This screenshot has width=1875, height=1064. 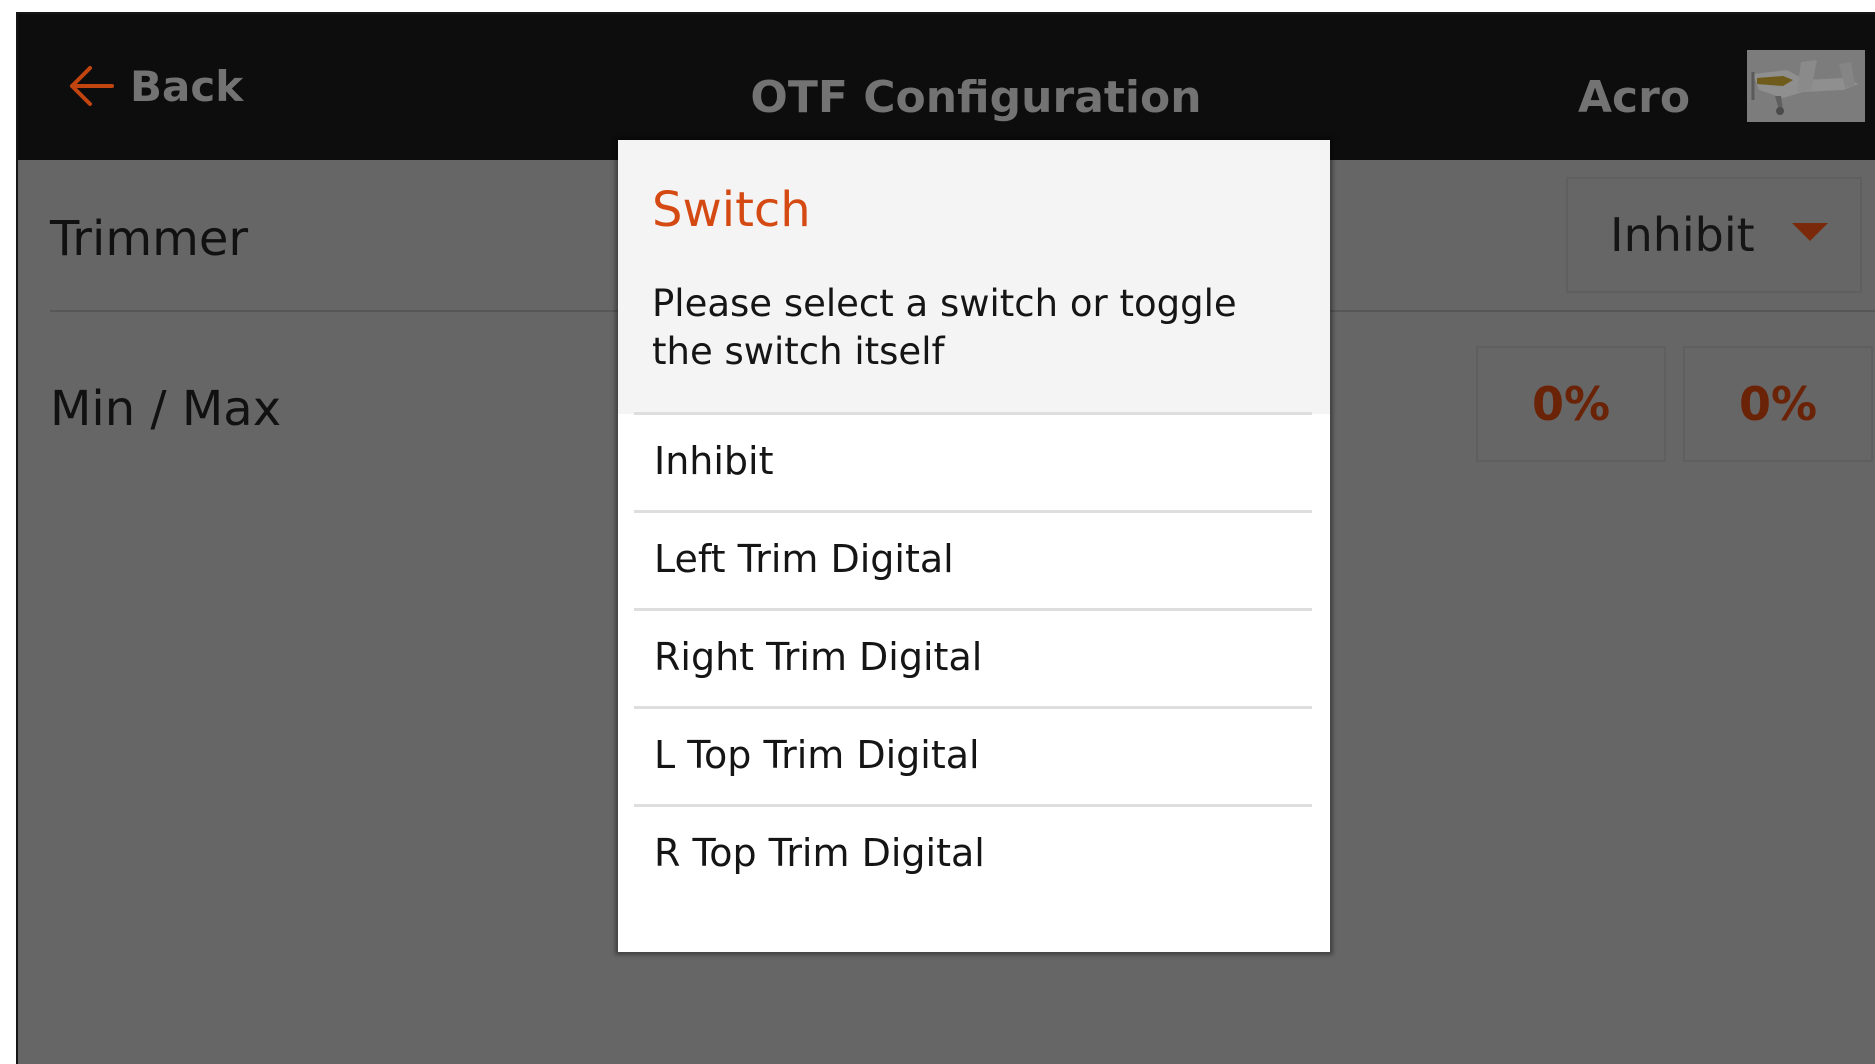 What do you see at coordinates (166, 409) in the screenshot?
I see `min-max-label: Min / Max` at bounding box center [166, 409].